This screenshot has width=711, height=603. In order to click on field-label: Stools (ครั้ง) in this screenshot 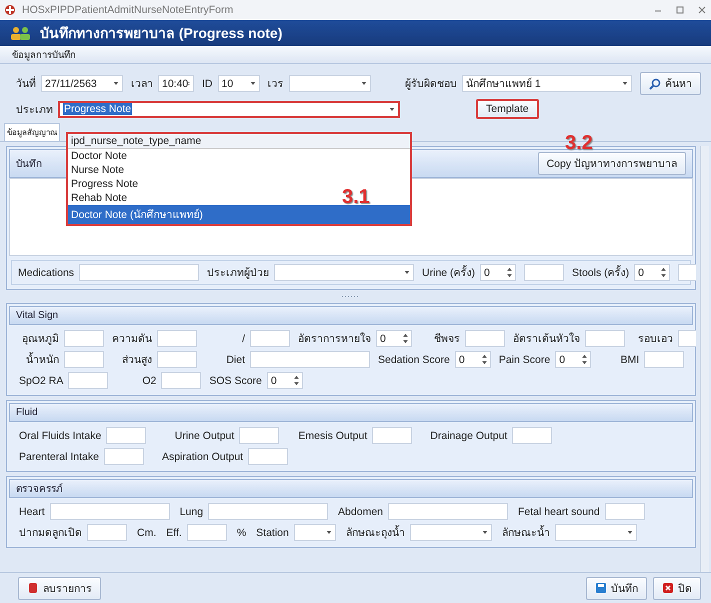, I will do `click(601, 272)`.